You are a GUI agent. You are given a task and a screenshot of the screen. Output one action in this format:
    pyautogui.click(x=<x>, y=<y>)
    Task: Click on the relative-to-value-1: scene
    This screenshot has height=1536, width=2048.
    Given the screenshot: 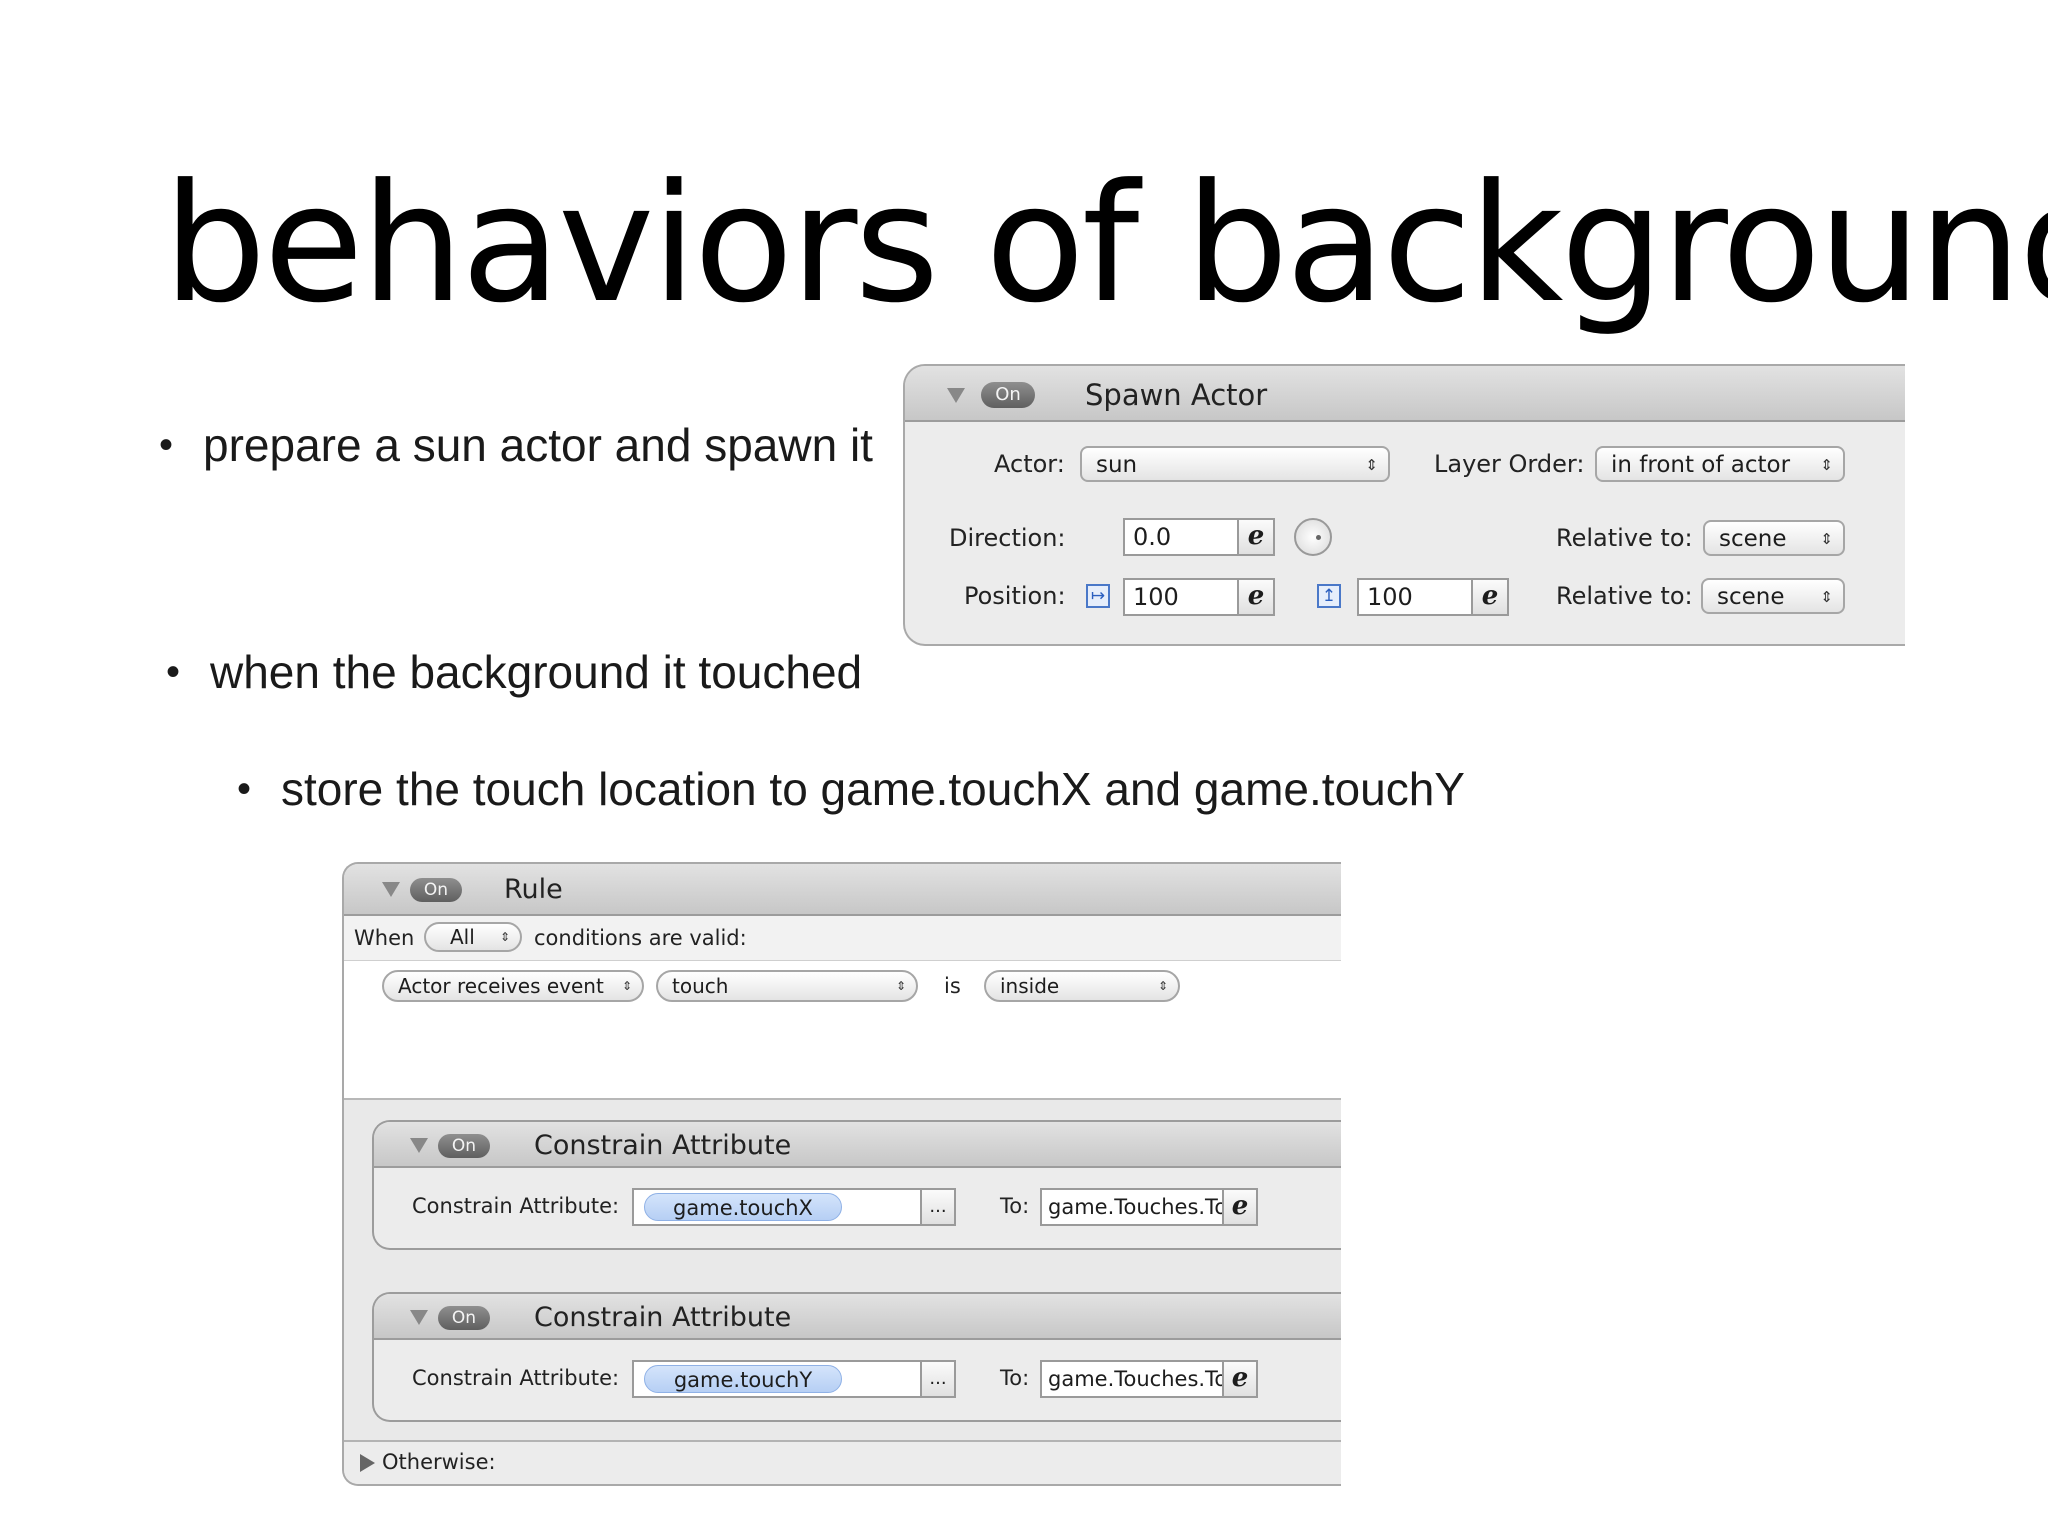 What is the action you would take?
    pyautogui.click(x=1753, y=539)
    